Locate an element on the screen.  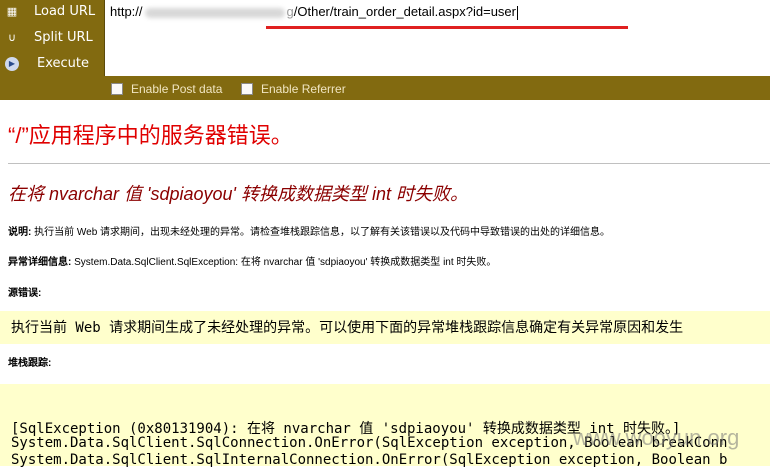
load-url-button: ▦ Load URL is located at coordinates (52, 12).